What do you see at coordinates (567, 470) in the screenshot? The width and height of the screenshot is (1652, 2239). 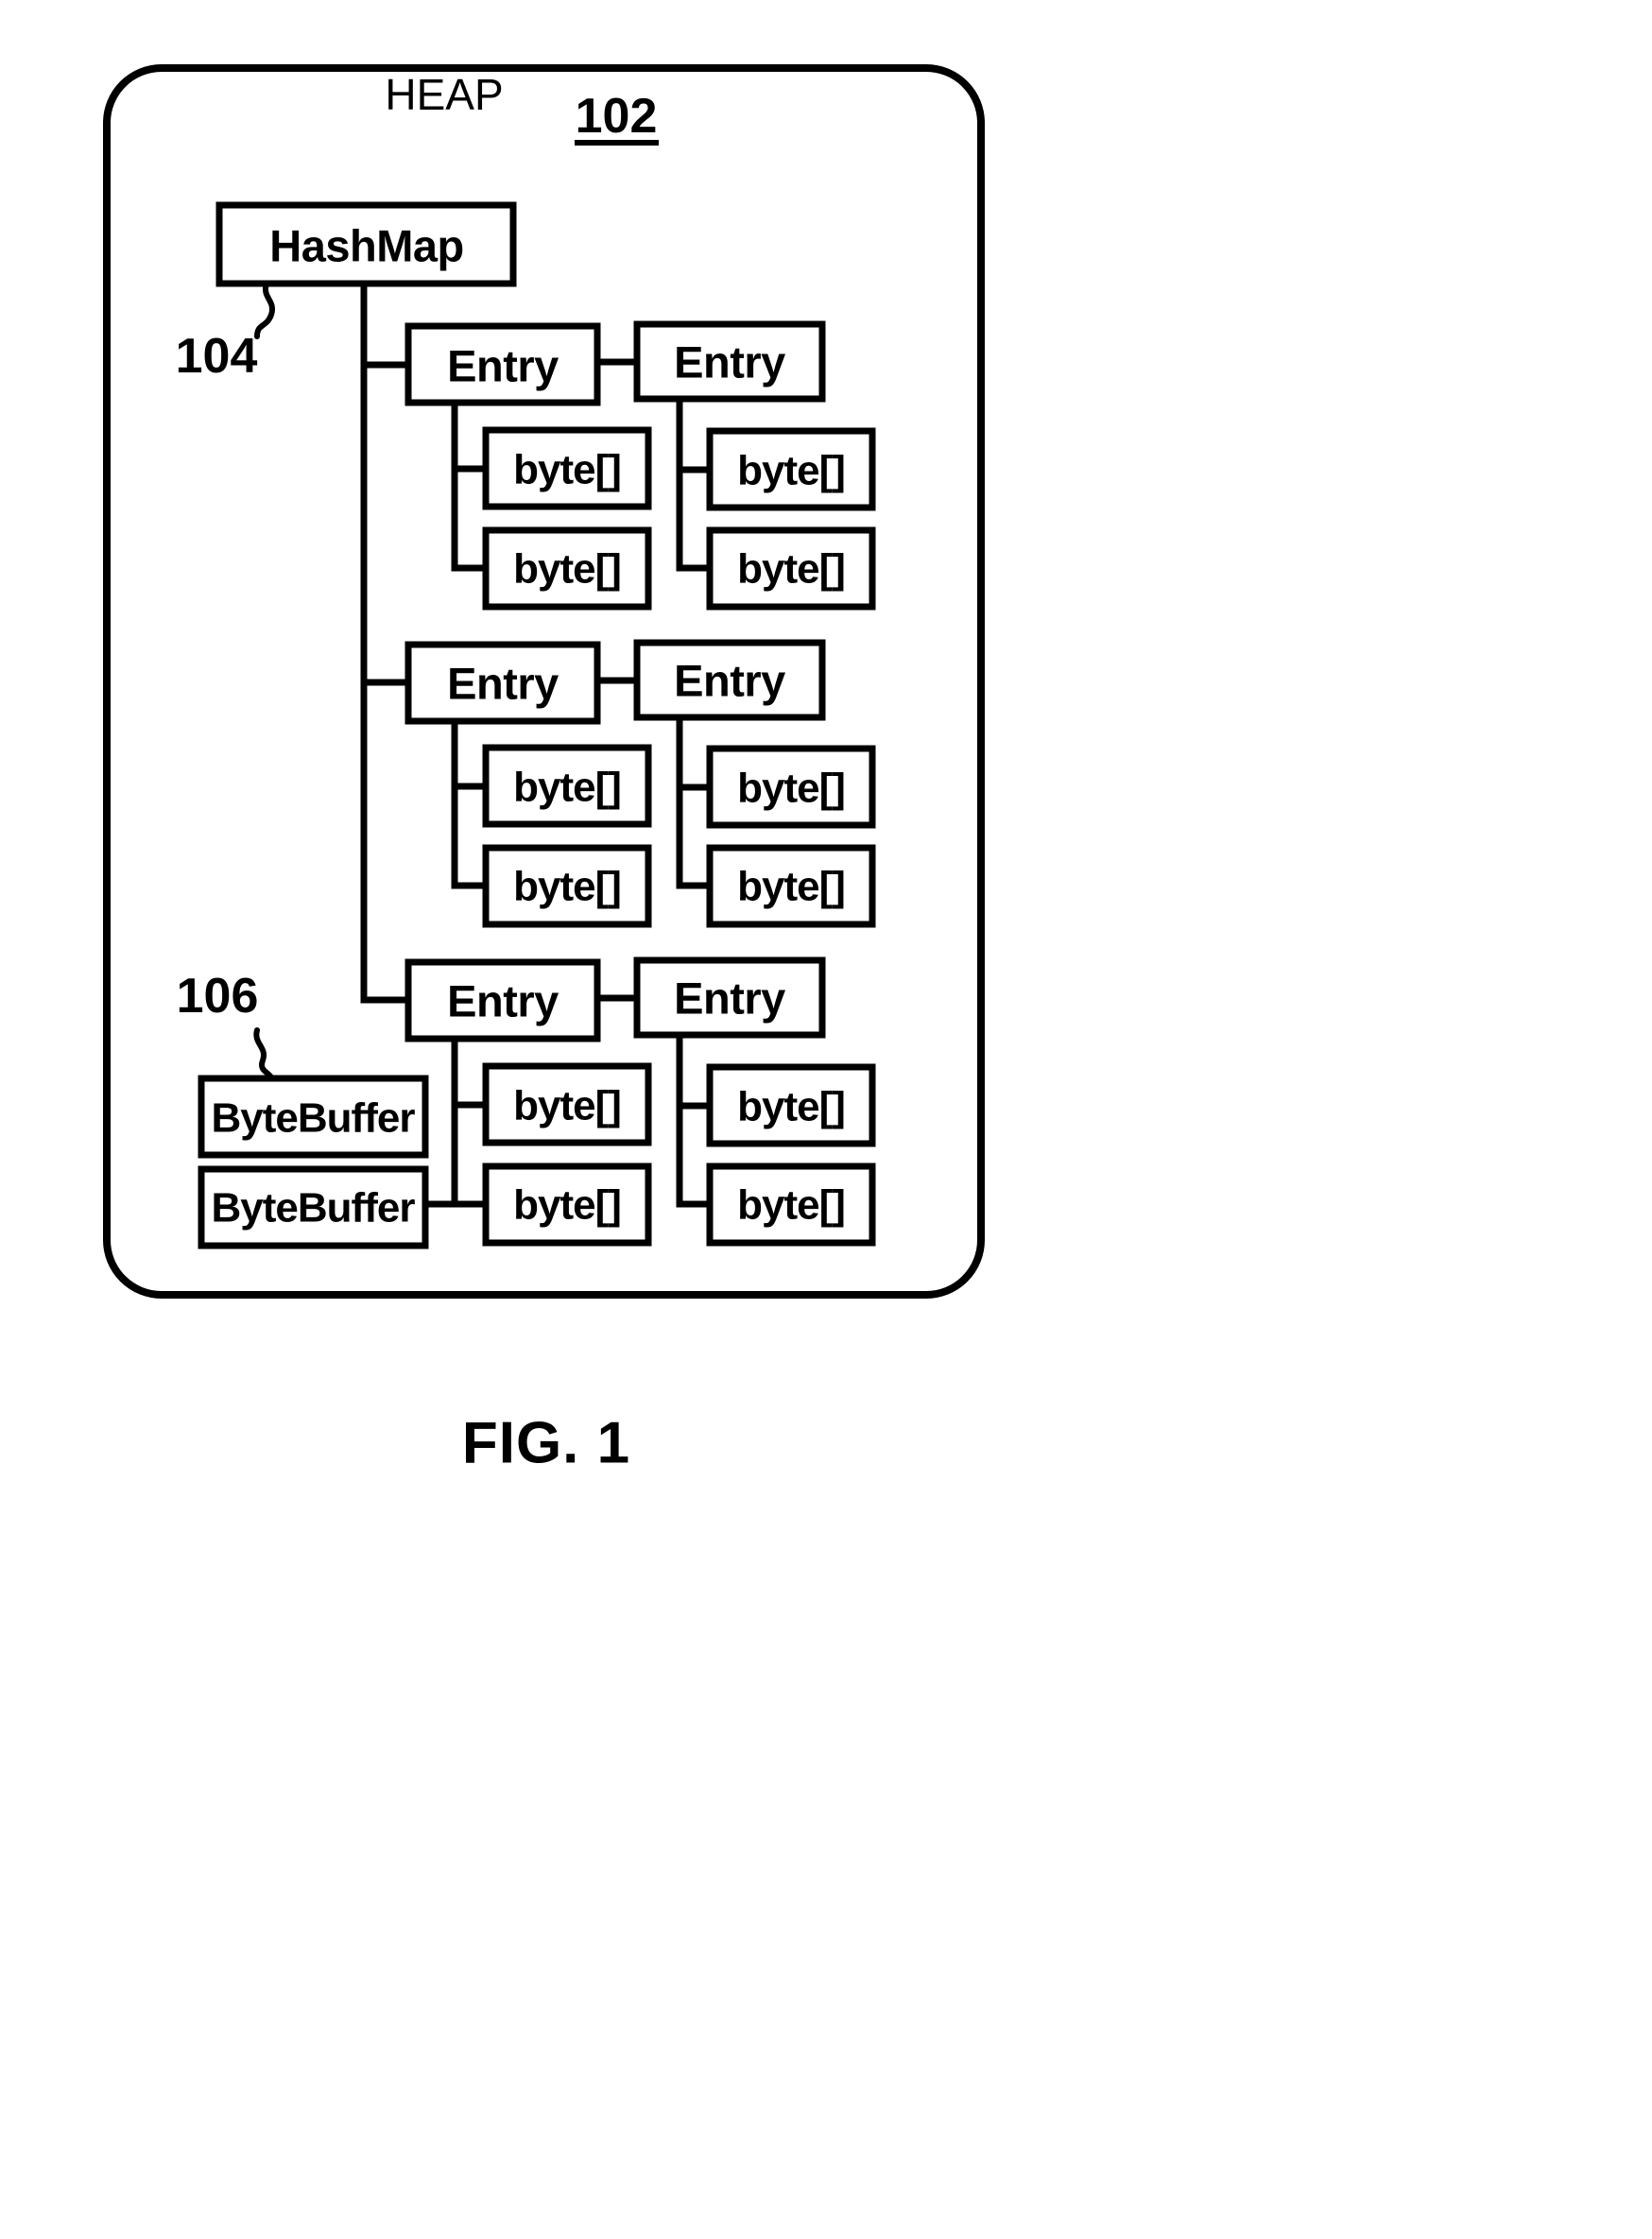 I see `byte-array-label-r1c1-a: byte[]` at bounding box center [567, 470].